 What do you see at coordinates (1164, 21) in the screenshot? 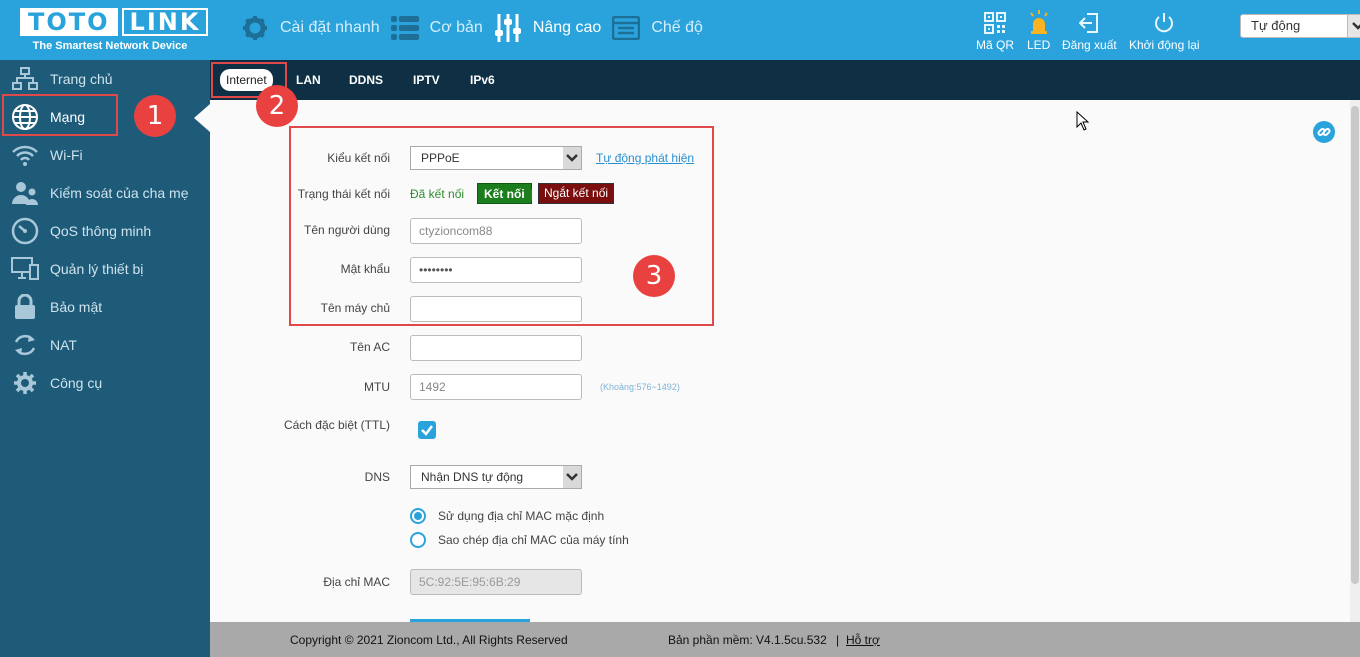
I see `power-icon` at bounding box center [1164, 21].